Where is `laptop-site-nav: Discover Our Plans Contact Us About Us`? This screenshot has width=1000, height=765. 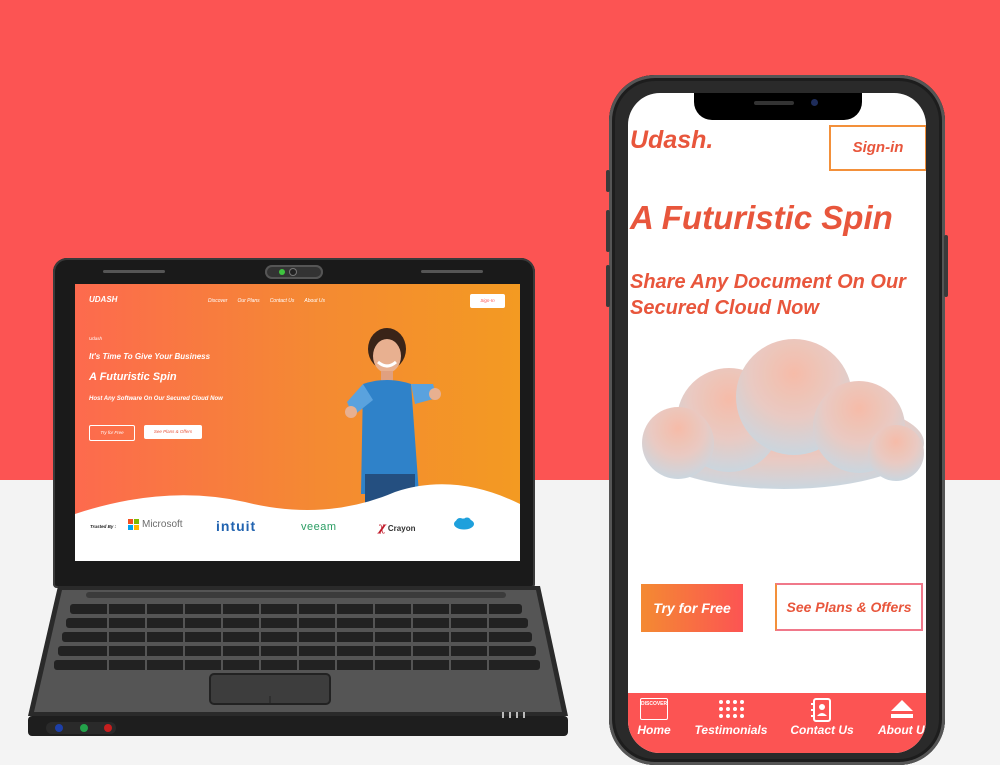 laptop-site-nav: Discover Our Plans Contact Us About Us is located at coordinates (266, 301).